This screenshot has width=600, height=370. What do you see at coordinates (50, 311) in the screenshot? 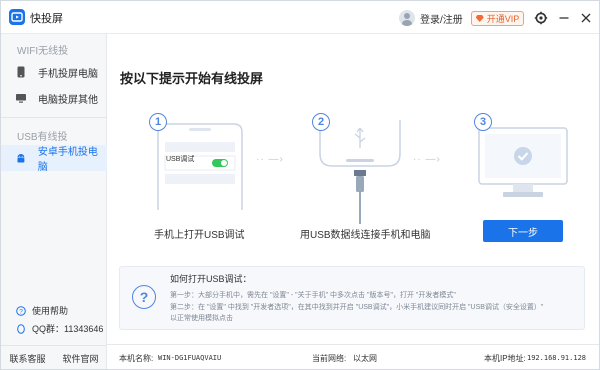
I see `help-label: 使用帮助` at bounding box center [50, 311].